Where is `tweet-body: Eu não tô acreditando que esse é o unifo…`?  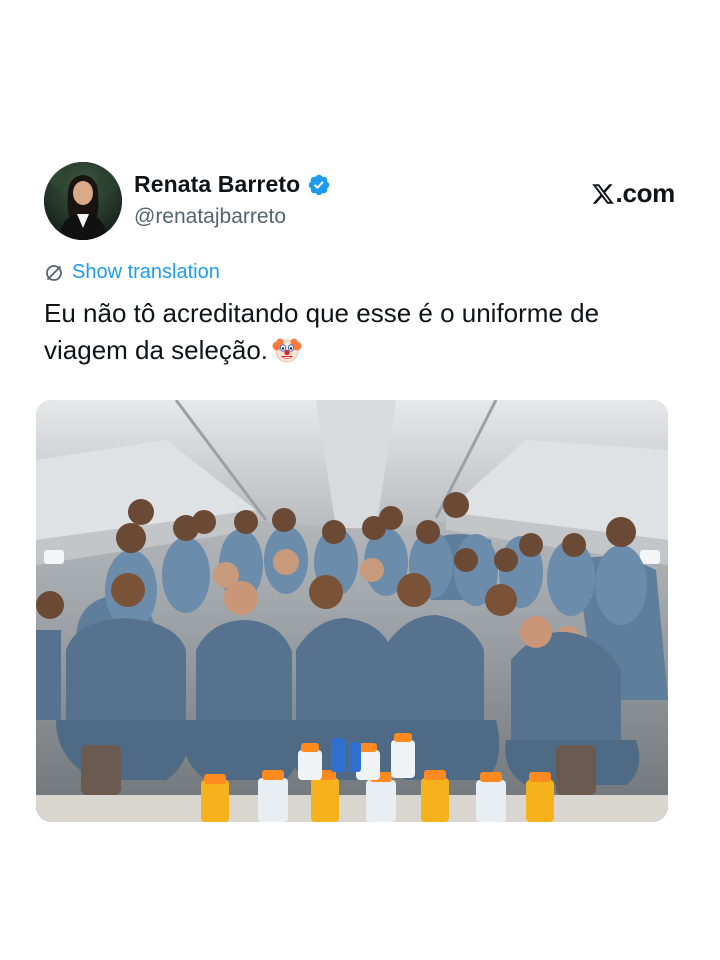
tweet-body: Eu não tô acreditando que esse é o unifo… is located at coordinates (322, 331).